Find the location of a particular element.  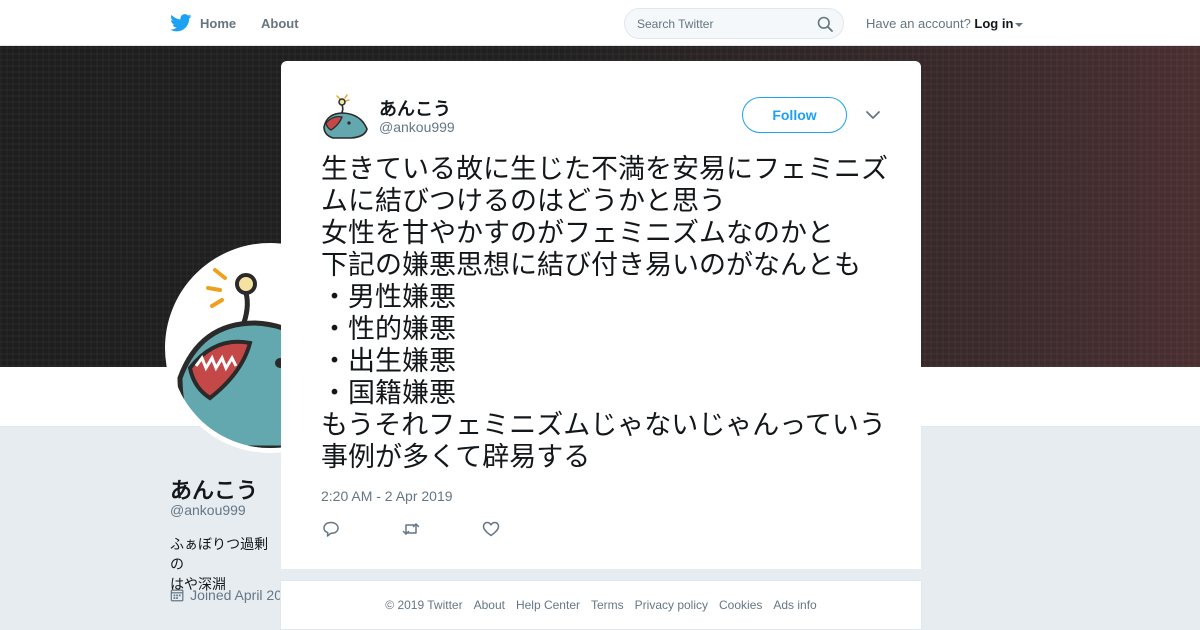

footer-link-help-center: Help Center is located at coordinates (548, 605).